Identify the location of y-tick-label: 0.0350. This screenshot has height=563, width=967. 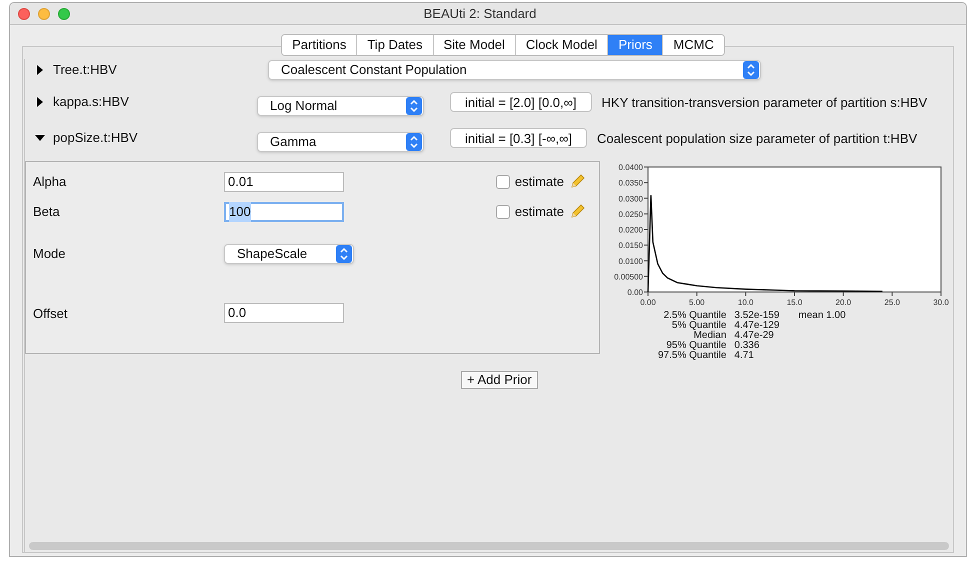
(631, 183).